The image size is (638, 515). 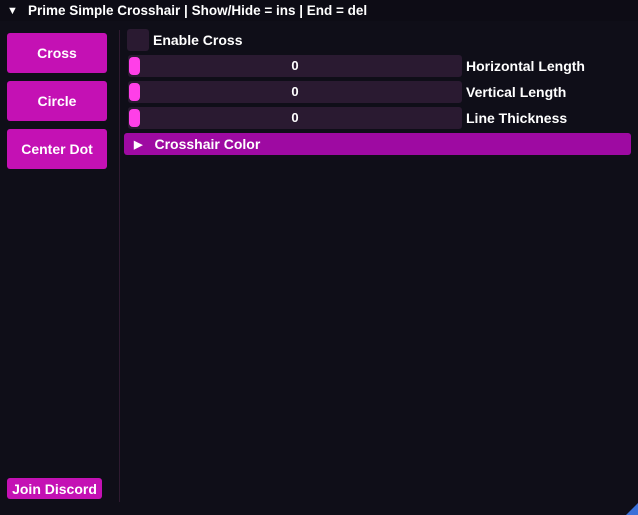 I want to click on enable-cross-label: Enable Cross, so click(x=198, y=40).